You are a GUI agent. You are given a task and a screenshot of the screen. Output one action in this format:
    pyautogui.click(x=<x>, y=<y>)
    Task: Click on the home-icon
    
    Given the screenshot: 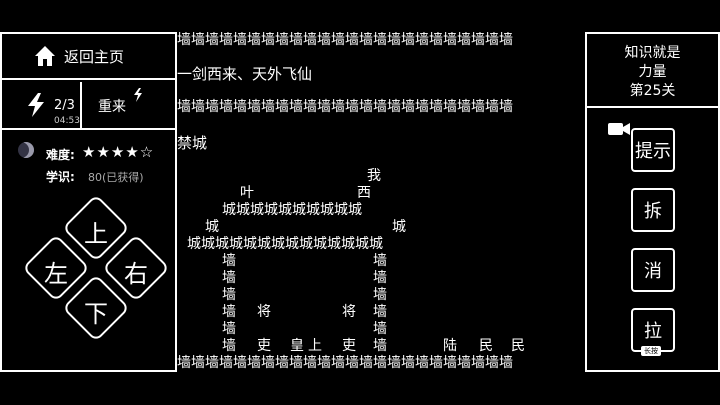 What is the action you would take?
    pyautogui.click(x=45, y=56)
    